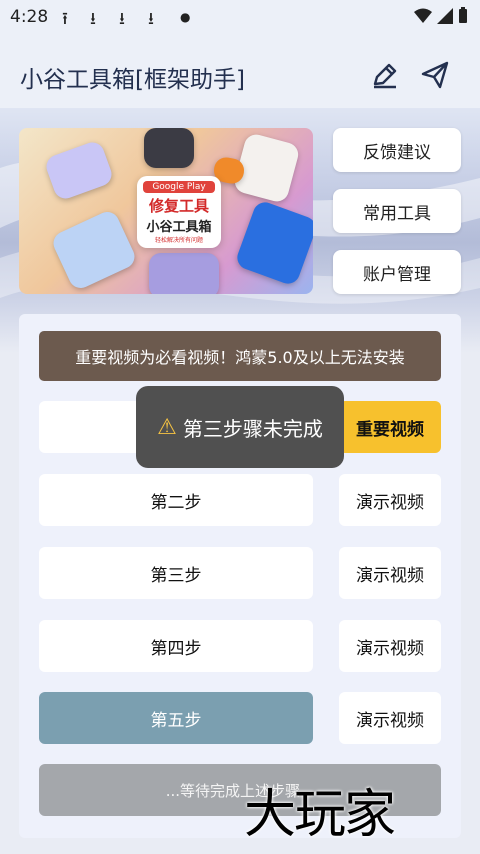 The image size is (480, 854). Describe the element at coordinates (29, 17) in the screenshot. I see `status-time: 4:28` at that location.